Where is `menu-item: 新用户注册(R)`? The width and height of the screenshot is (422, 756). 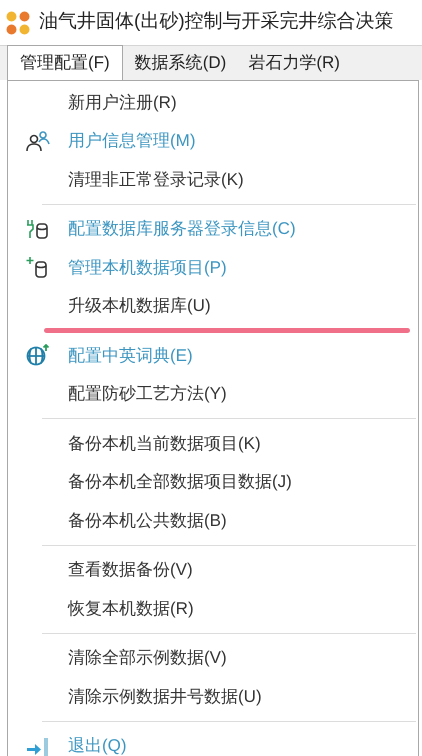 menu-item: 新用户注册(R) is located at coordinates (213, 102).